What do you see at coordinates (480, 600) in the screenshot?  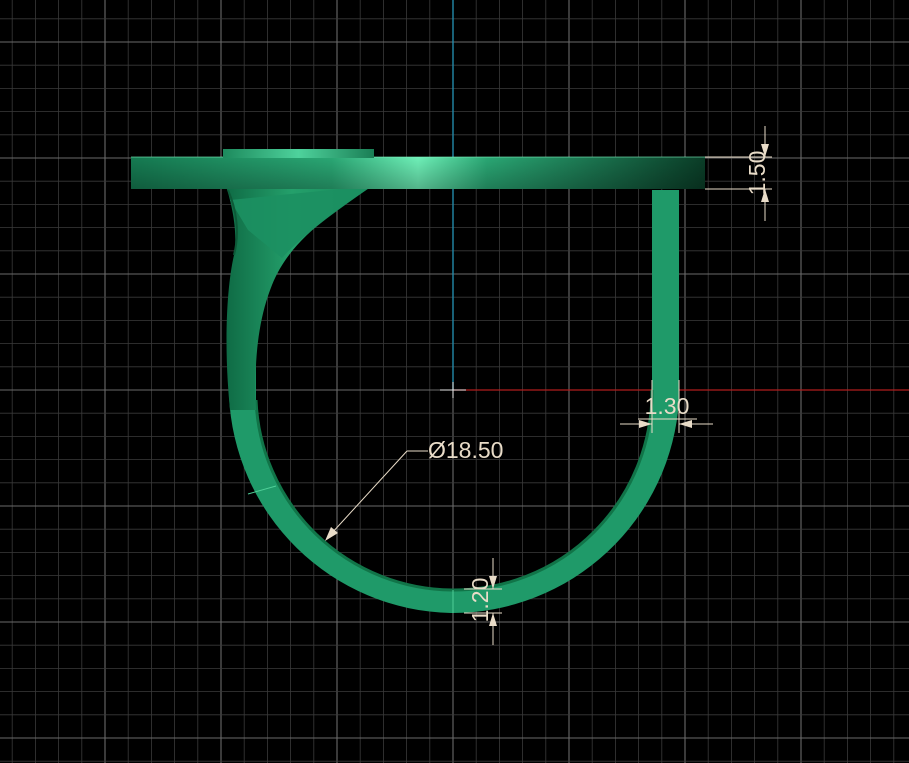 I see `dimension-label-bottom-thickness: 1.20` at bounding box center [480, 600].